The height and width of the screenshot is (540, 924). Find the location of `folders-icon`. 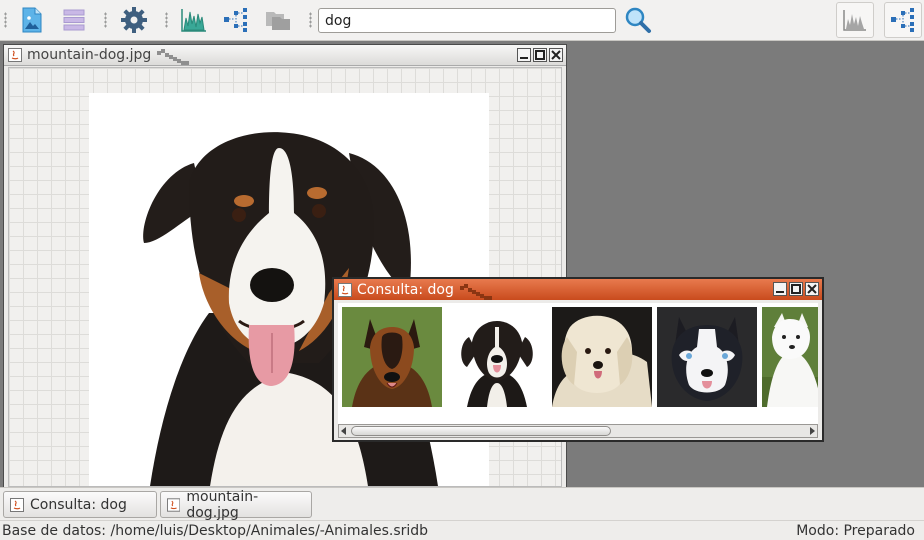

folders-icon is located at coordinates (278, 21).